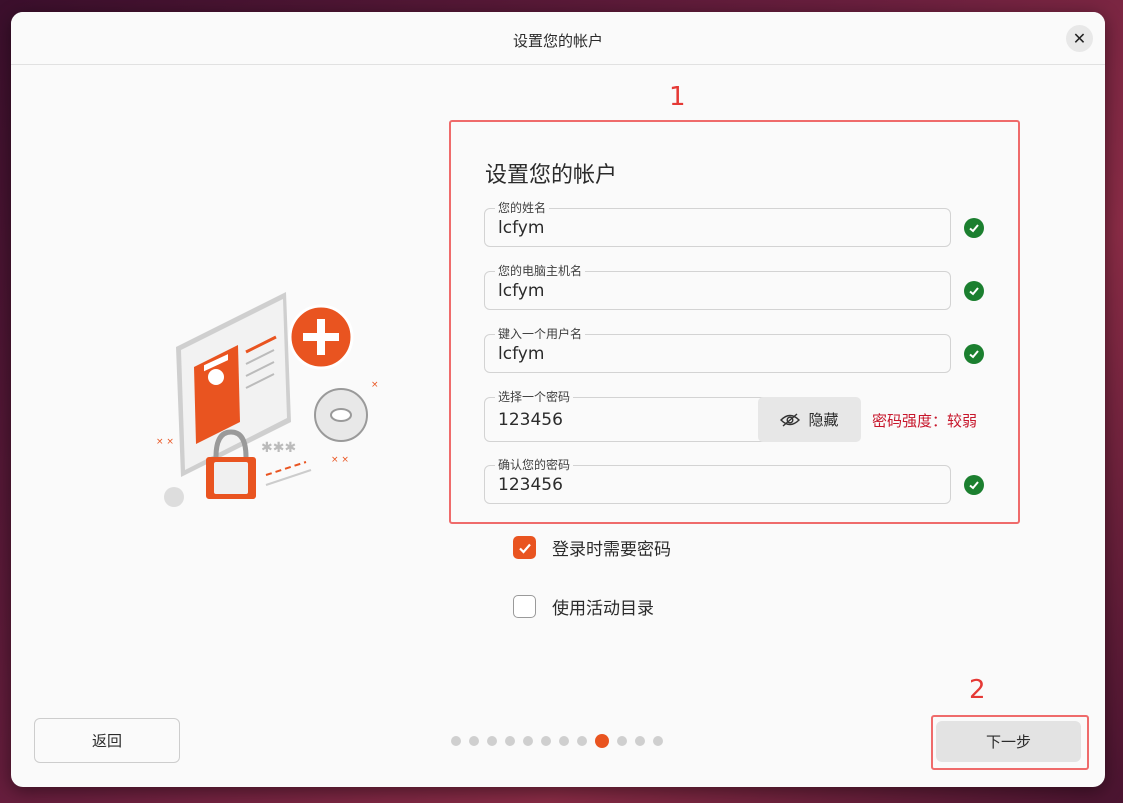 Image resolution: width=1123 pixels, height=803 pixels. I want to click on name-field: 您的姓名 lcfym, so click(717, 223).